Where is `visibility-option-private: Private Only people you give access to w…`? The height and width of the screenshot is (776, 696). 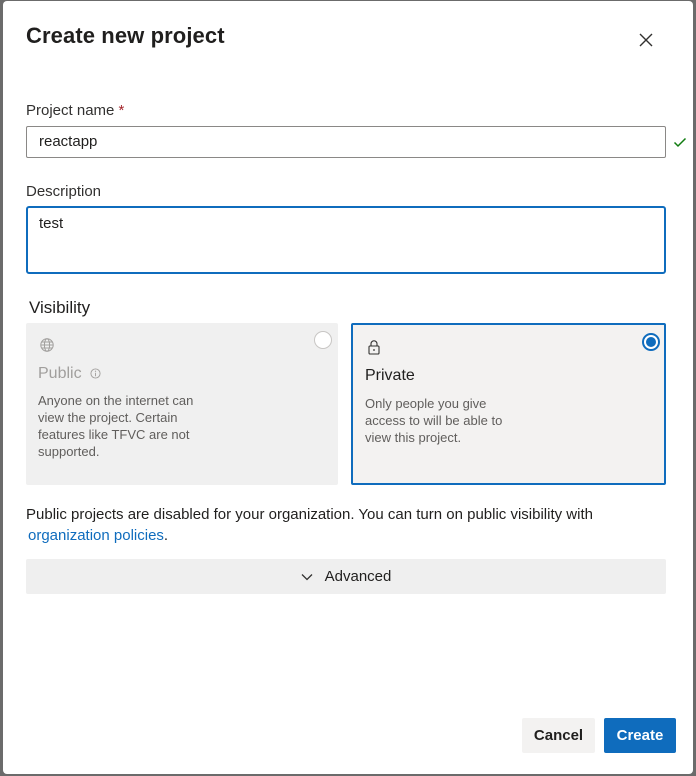
visibility-option-private: Private Only people you give access to w… is located at coordinates (508, 404).